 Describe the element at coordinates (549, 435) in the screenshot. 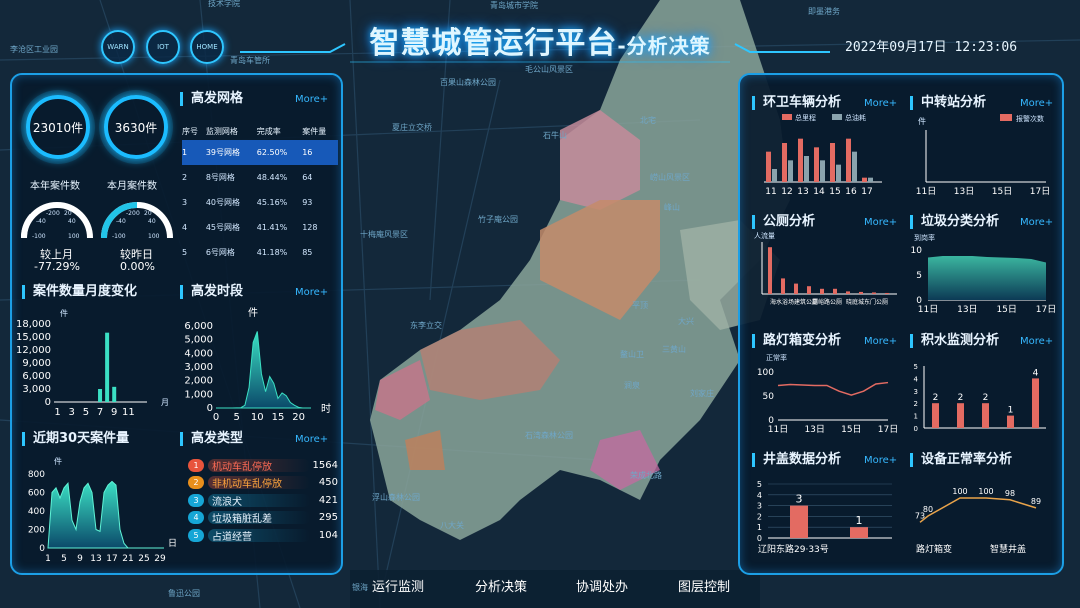

I see `svg-text: 石湾森林公园` at that location.